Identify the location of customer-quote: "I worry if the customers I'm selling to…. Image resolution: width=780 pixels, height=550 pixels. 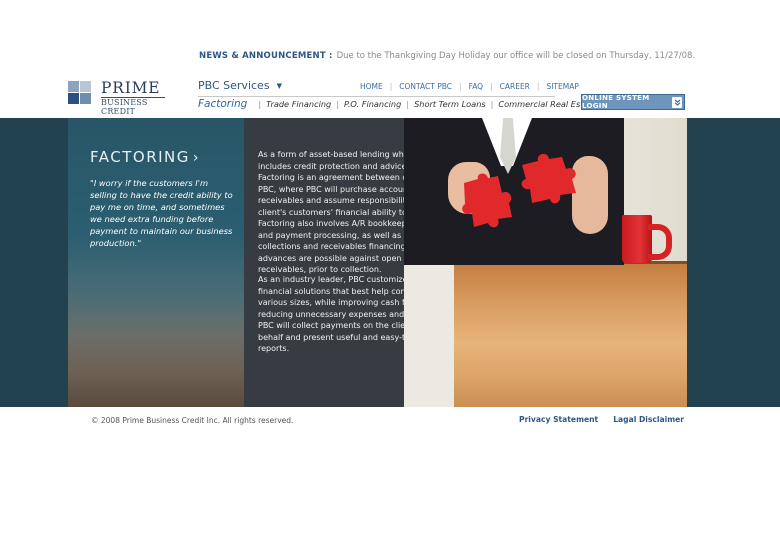
(161, 213).